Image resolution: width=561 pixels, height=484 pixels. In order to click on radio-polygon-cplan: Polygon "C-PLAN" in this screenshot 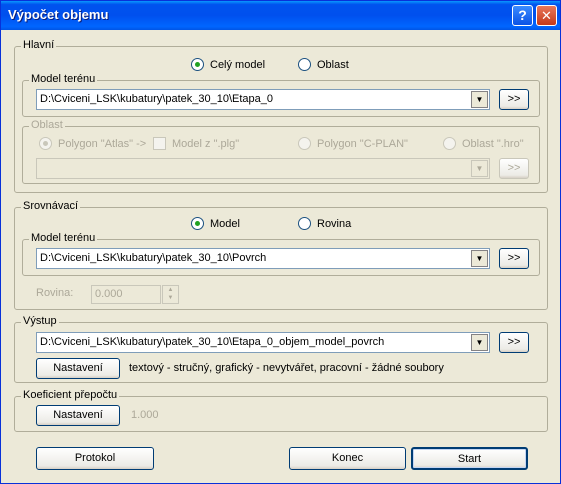, I will do `click(353, 143)`.